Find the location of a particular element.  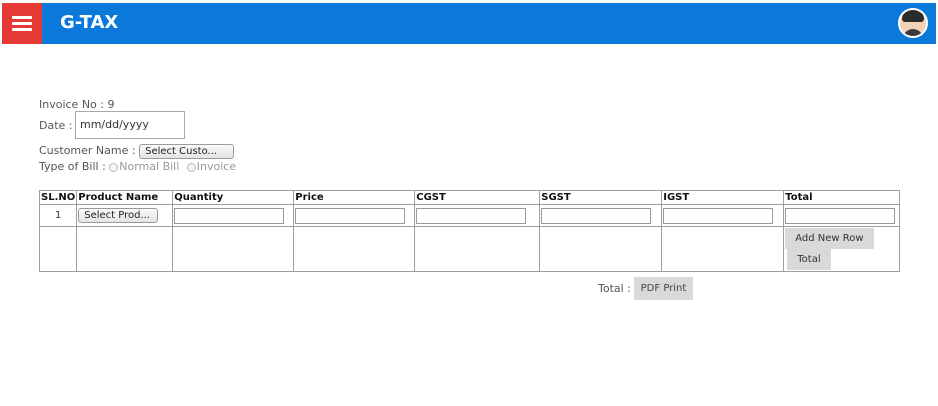

total-input is located at coordinates (840, 215).